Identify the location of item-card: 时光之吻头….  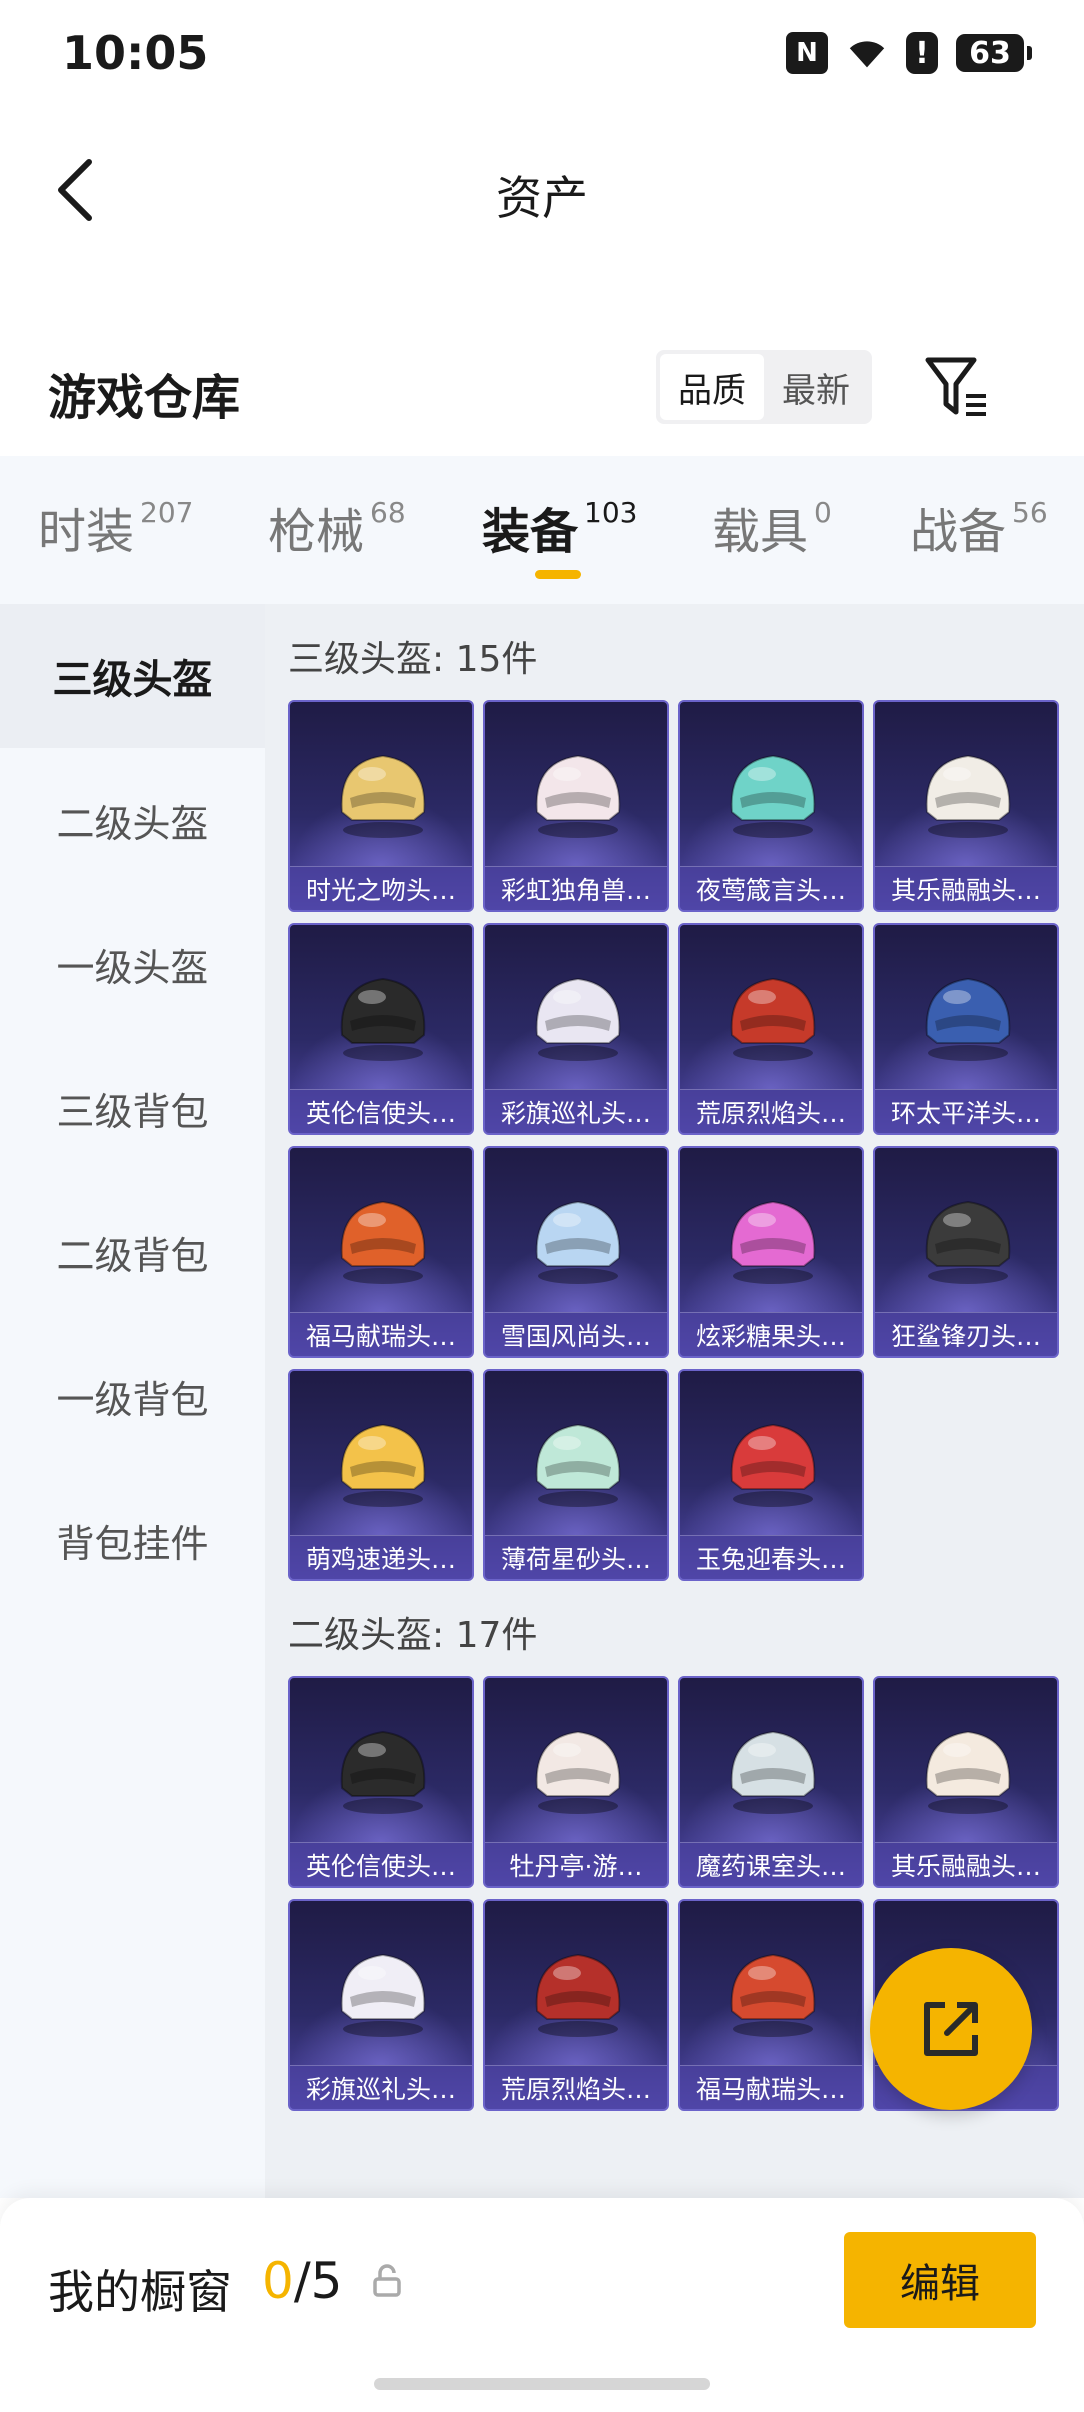
(381, 806).